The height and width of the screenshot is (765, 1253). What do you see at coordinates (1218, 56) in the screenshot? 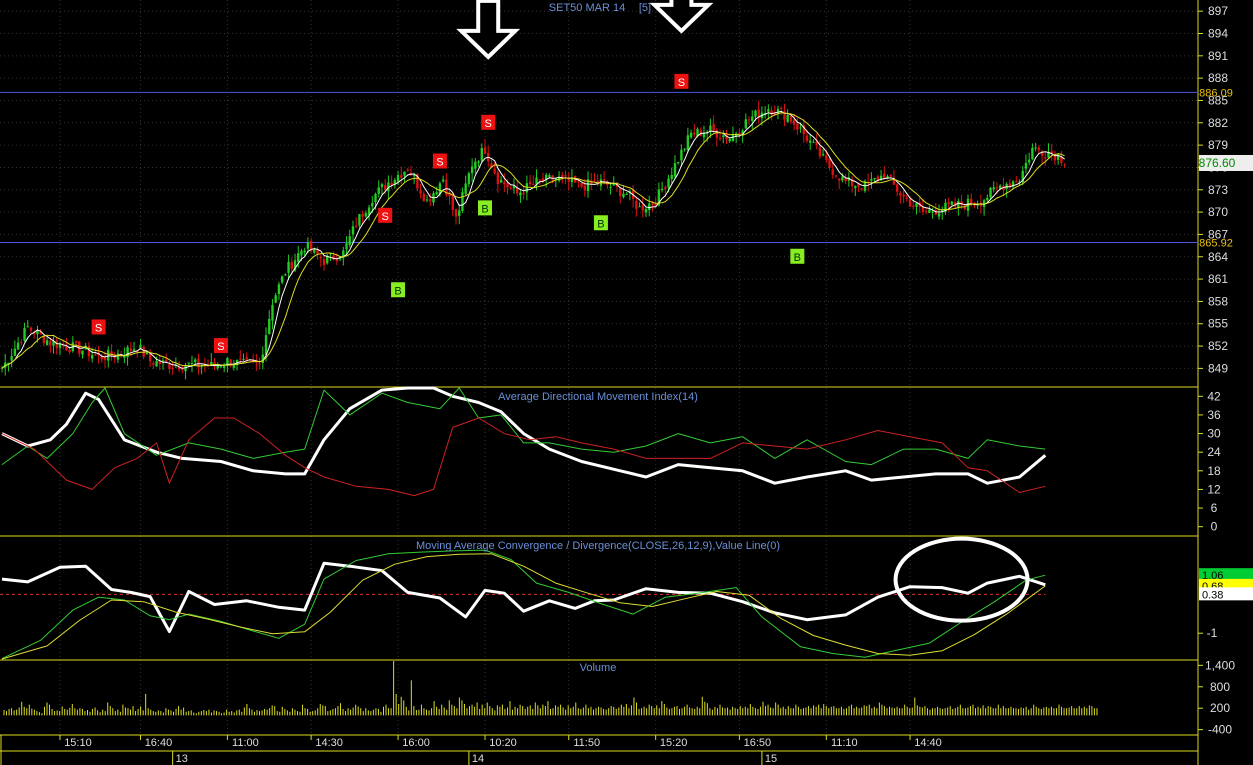
I see `y-tick-label: 891` at bounding box center [1218, 56].